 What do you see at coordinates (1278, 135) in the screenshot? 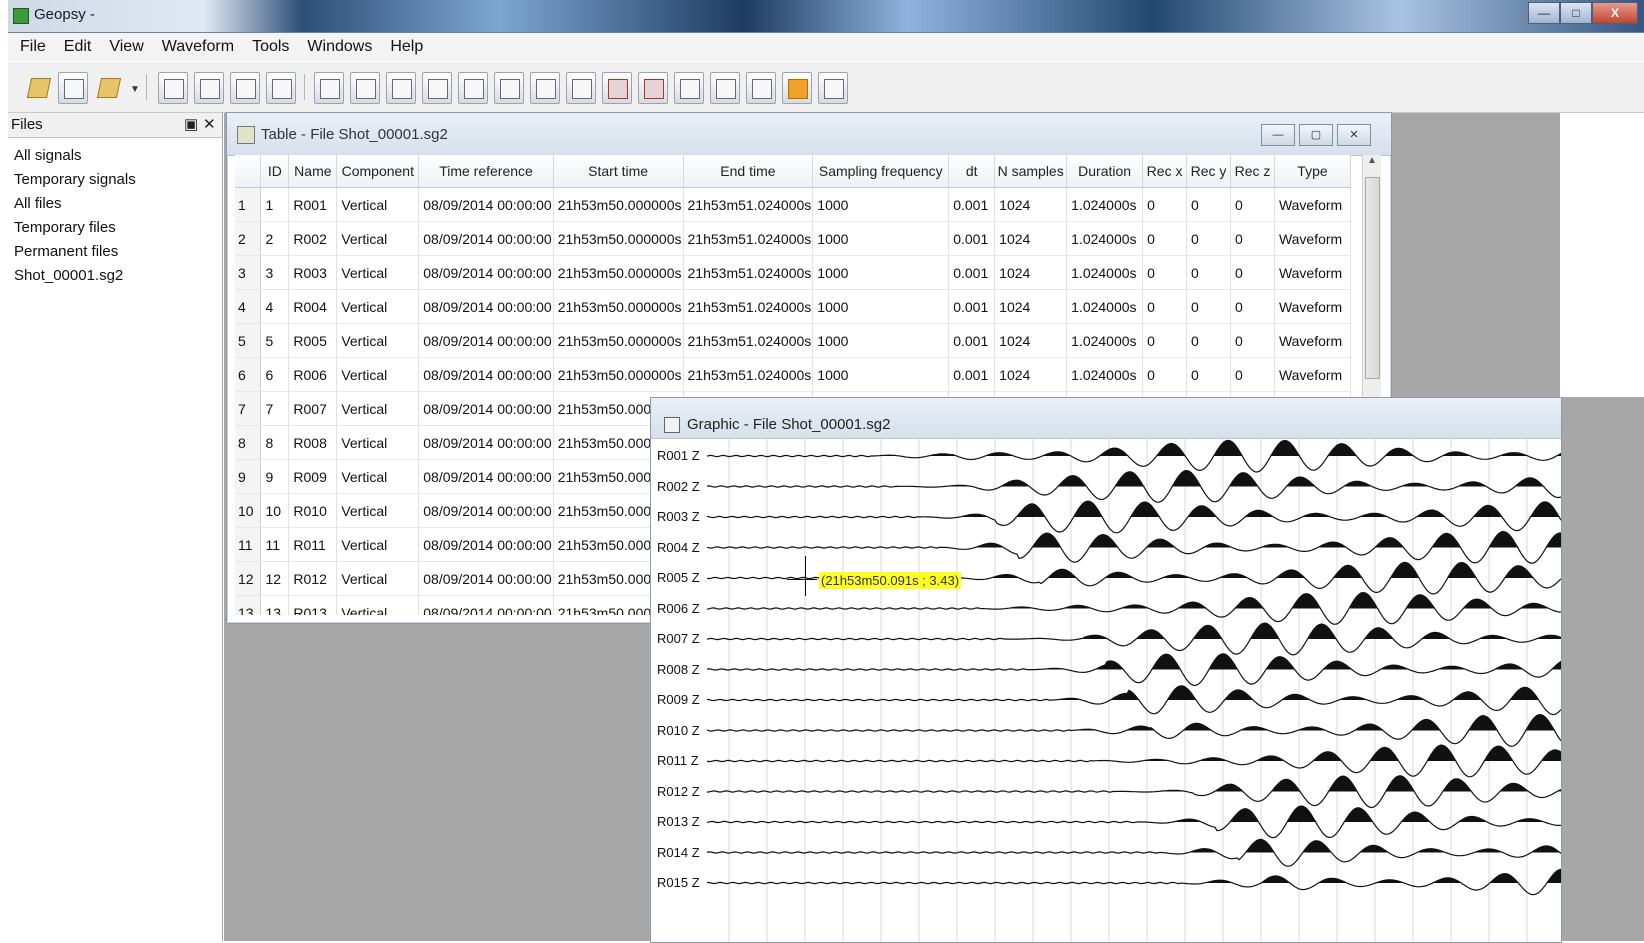
I see `minimize-button: —` at bounding box center [1278, 135].